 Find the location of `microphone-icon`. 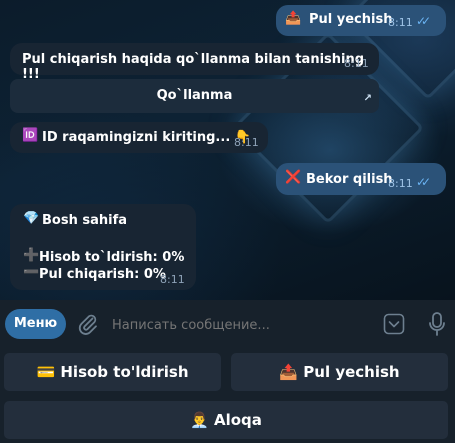

microphone-icon is located at coordinates (437, 324).